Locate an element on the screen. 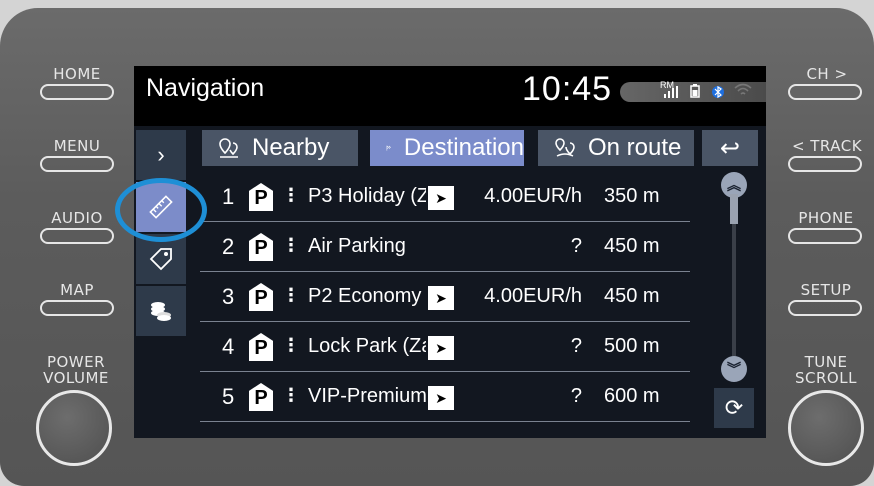 The width and height of the screenshot is (874, 486). chevron-up-icon: ︽ is located at coordinates (734, 185).